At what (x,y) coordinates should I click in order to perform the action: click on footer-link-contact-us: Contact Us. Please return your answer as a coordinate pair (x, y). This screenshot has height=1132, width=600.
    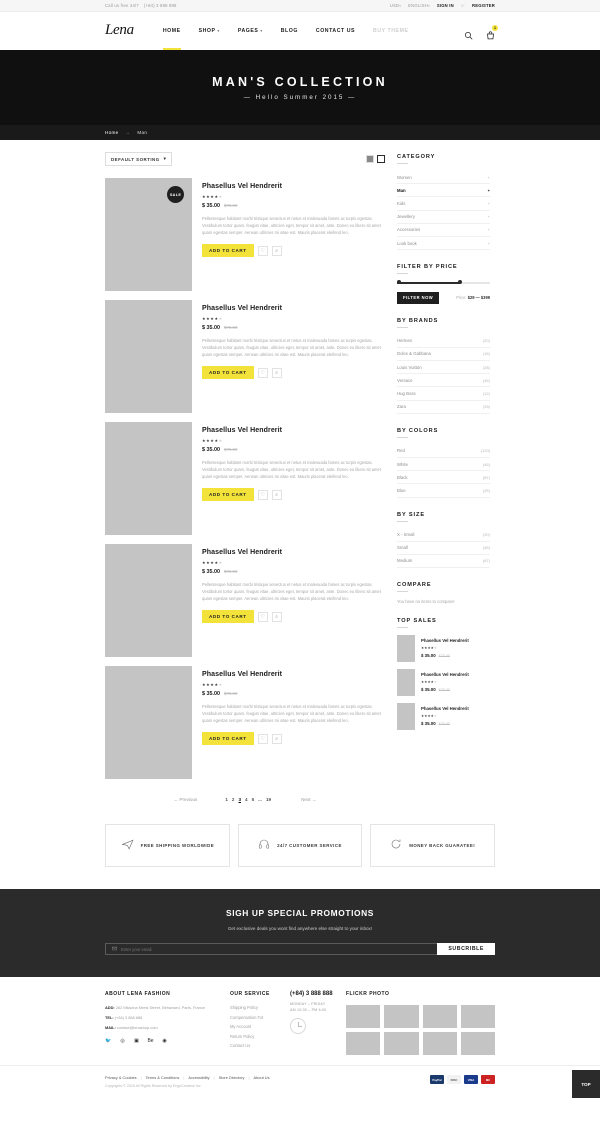
    Looking at the image, I should click on (260, 1045).